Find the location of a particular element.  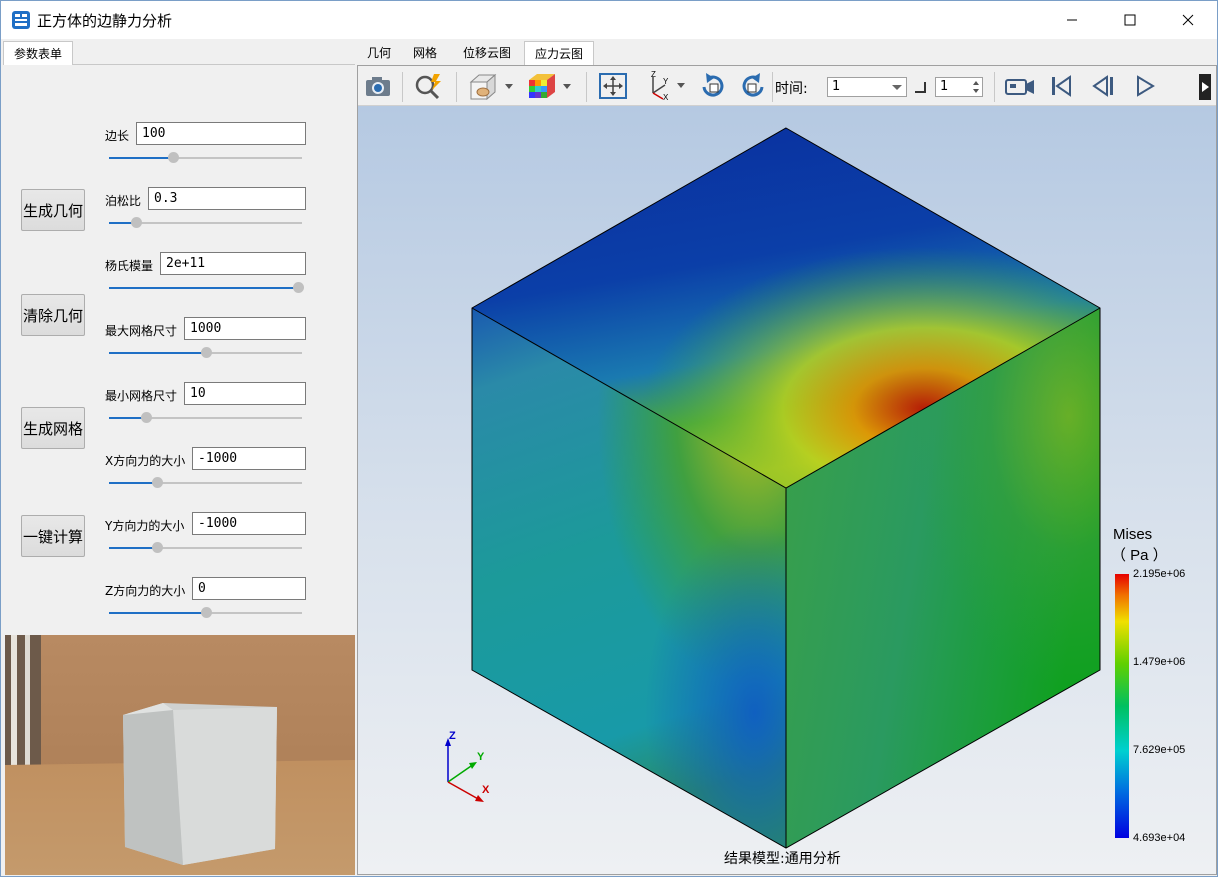

youngs-modulus-input: 2e+11 is located at coordinates (233, 263).